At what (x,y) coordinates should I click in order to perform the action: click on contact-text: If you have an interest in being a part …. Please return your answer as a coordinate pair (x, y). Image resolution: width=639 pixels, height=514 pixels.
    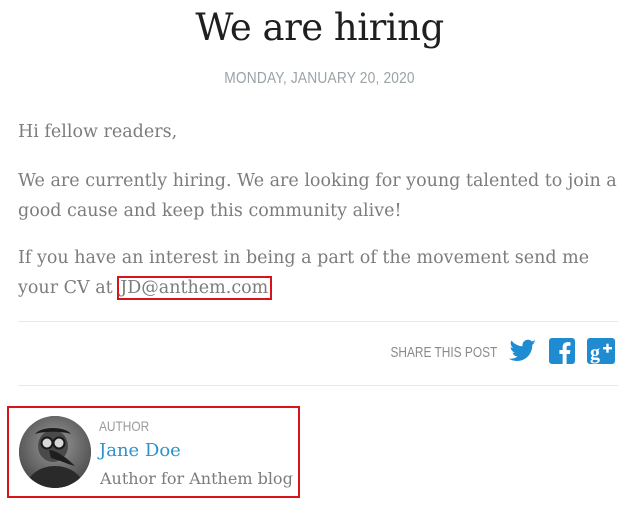
    Looking at the image, I should click on (304, 273).